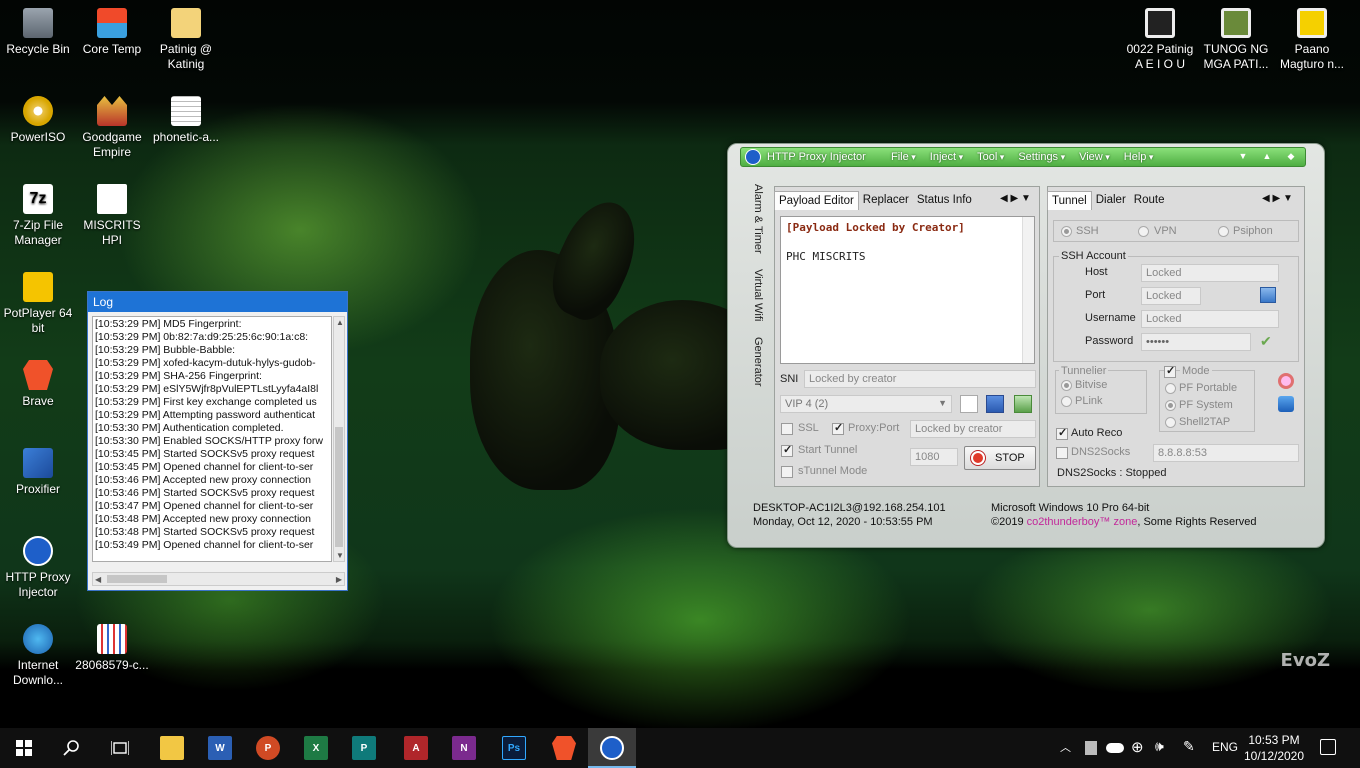 The width and height of the screenshot is (1360, 768). What do you see at coordinates (1160, 40) in the screenshot?
I see `desktop-icon-patinig-video: 0022 Patinig A E I O U` at bounding box center [1160, 40].